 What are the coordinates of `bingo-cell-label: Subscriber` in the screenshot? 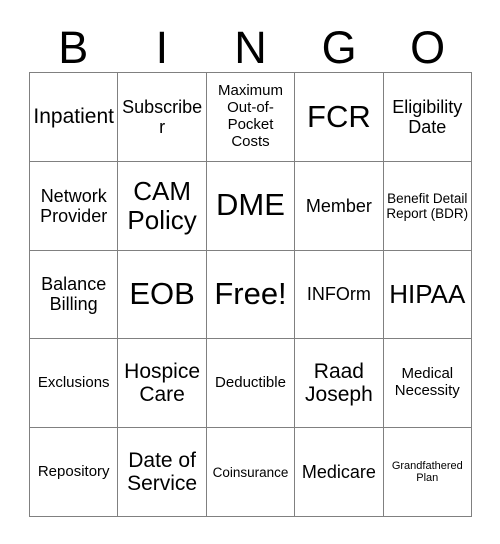 It's located at (162, 116).